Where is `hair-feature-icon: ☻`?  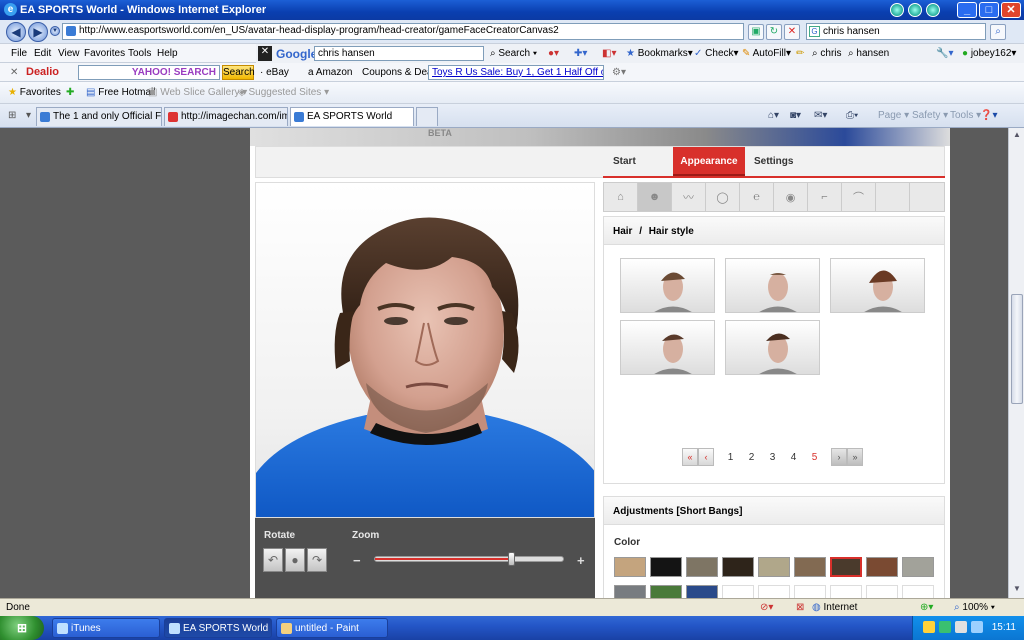 hair-feature-icon: ☻ is located at coordinates (655, 197).